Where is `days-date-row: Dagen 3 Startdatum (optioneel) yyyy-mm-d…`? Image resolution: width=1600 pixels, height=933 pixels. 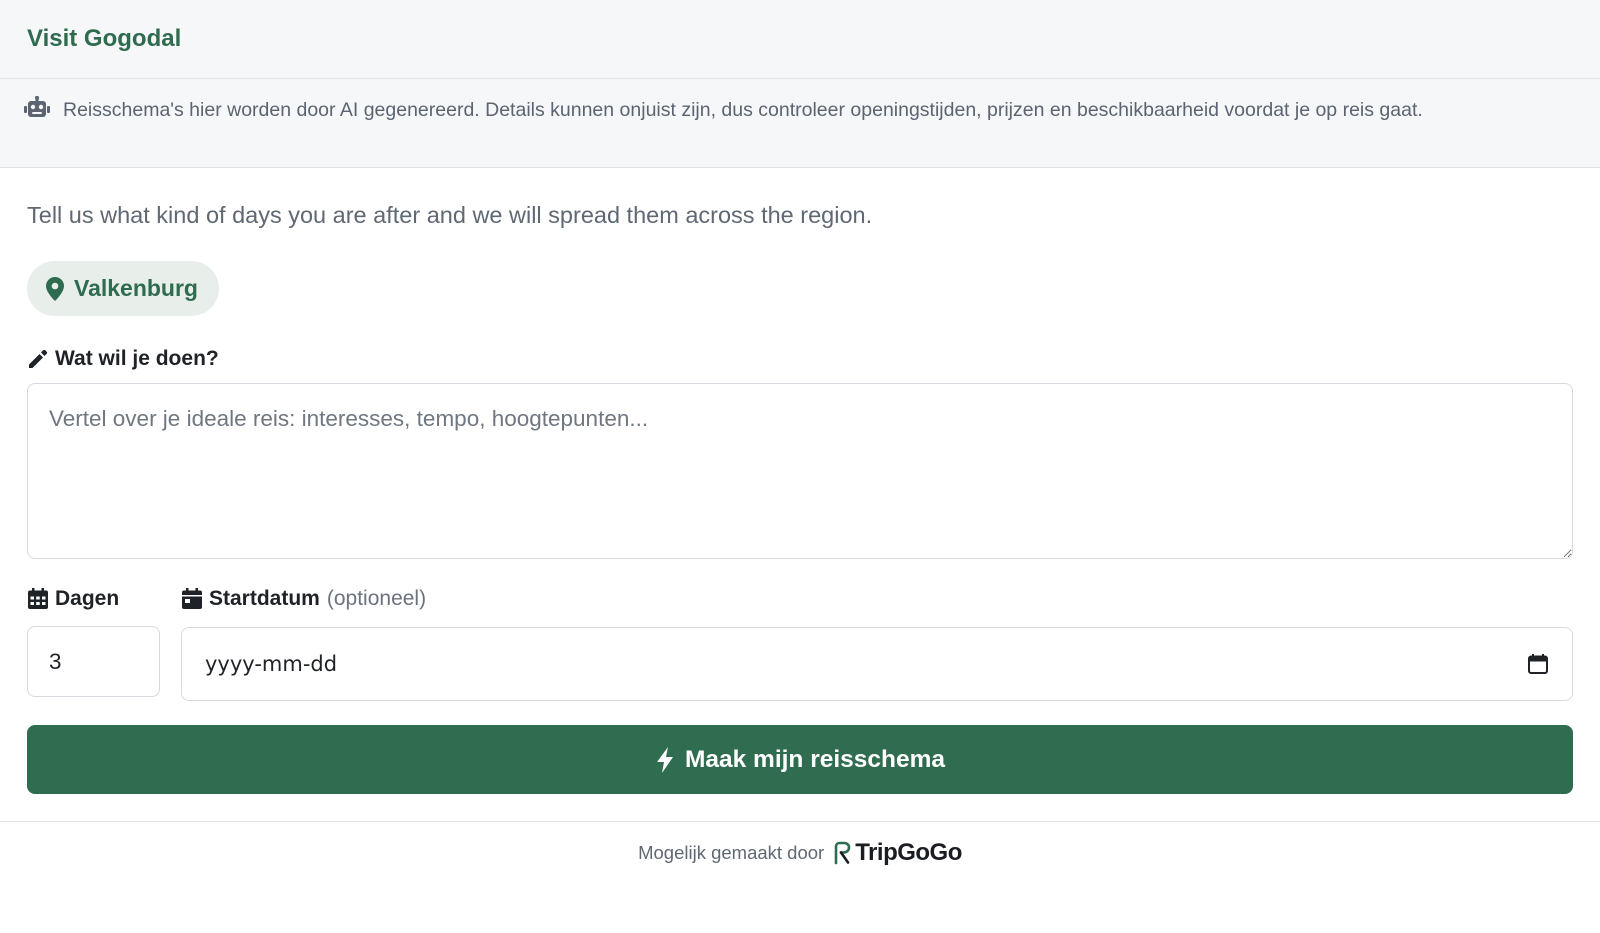 days-date-row: Dagen 3 Startdatum (optioneel) yyyy-mm-d… is located at coordinates (800, 643).